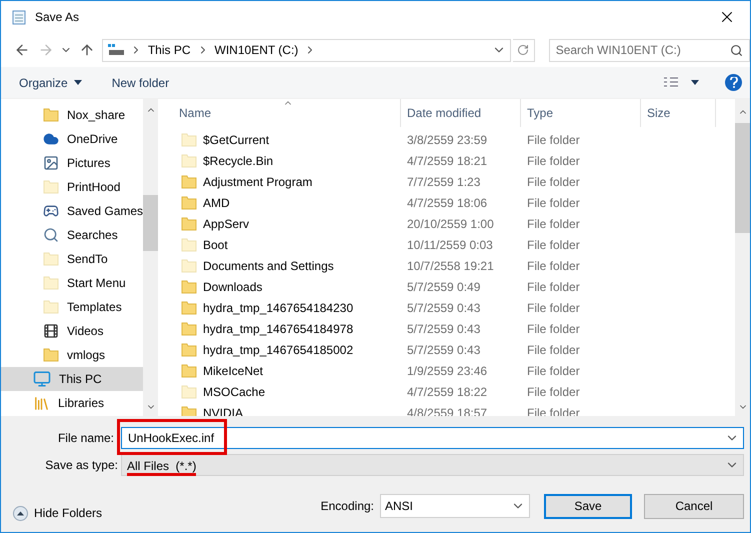 The height and width of the screenshot is (533, 751). I want to click on new-folder-button: New folder, so click(141, 83).